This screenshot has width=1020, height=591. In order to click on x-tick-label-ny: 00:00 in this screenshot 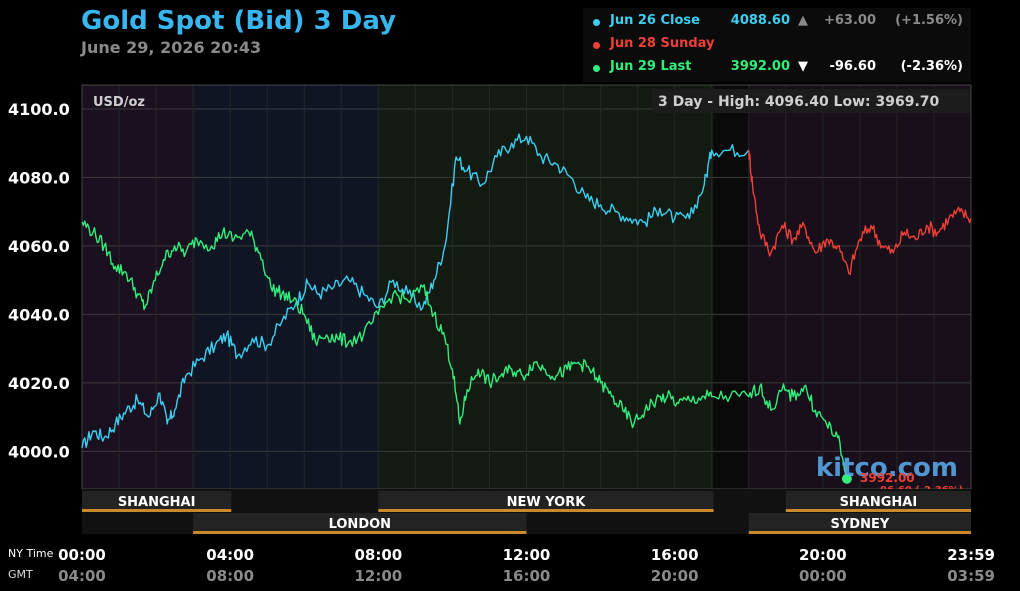, I will do `click(82, 555)`.